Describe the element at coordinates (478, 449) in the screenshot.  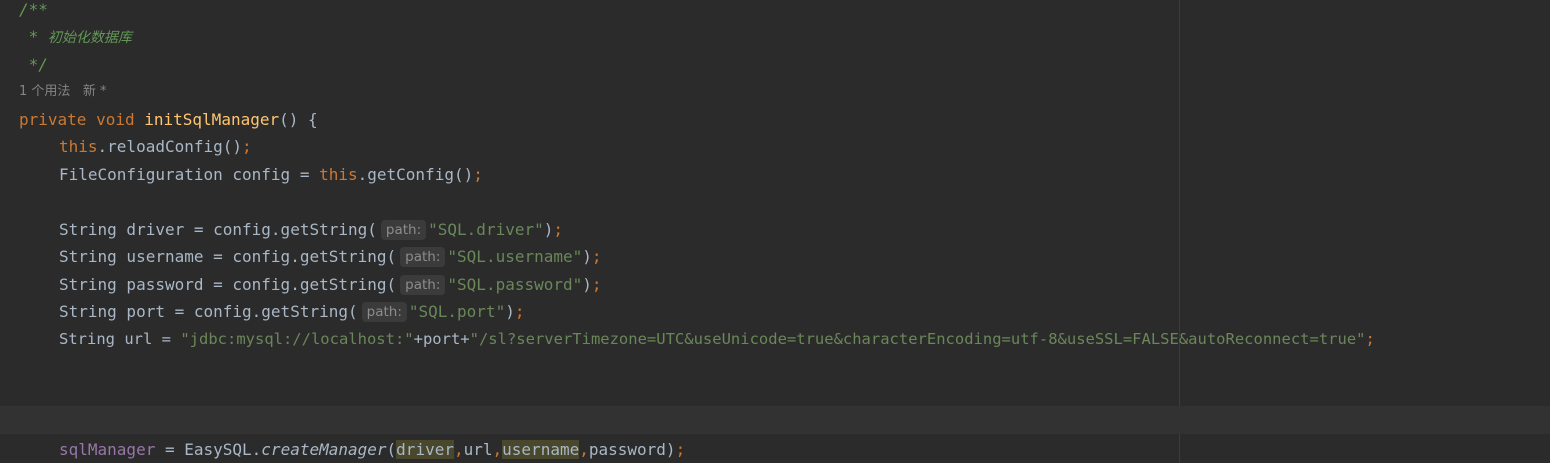
I see `arg-url: url` at that location.